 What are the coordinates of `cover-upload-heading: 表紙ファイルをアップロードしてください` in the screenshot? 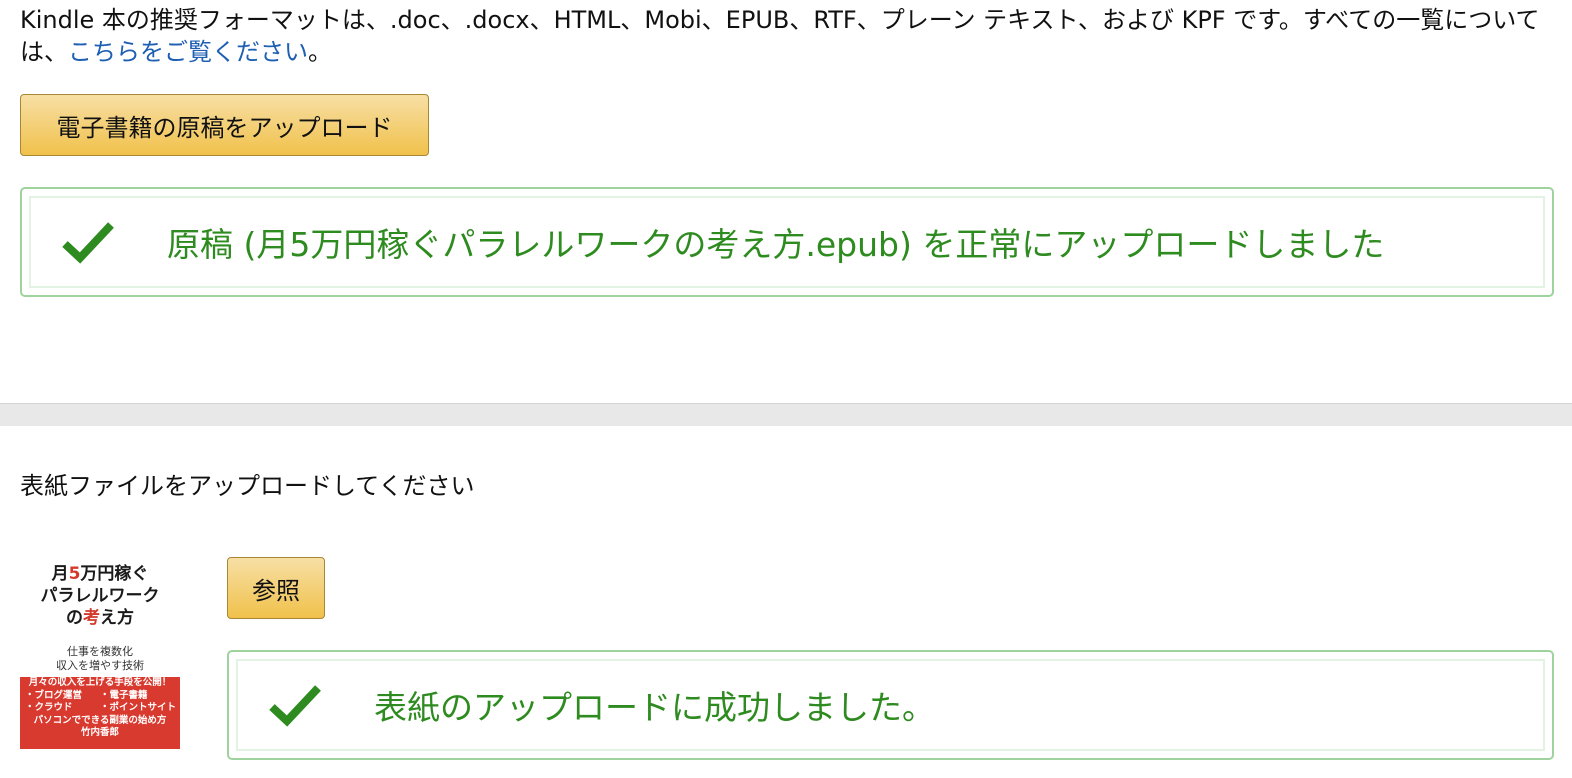 It's located at (247, 486).